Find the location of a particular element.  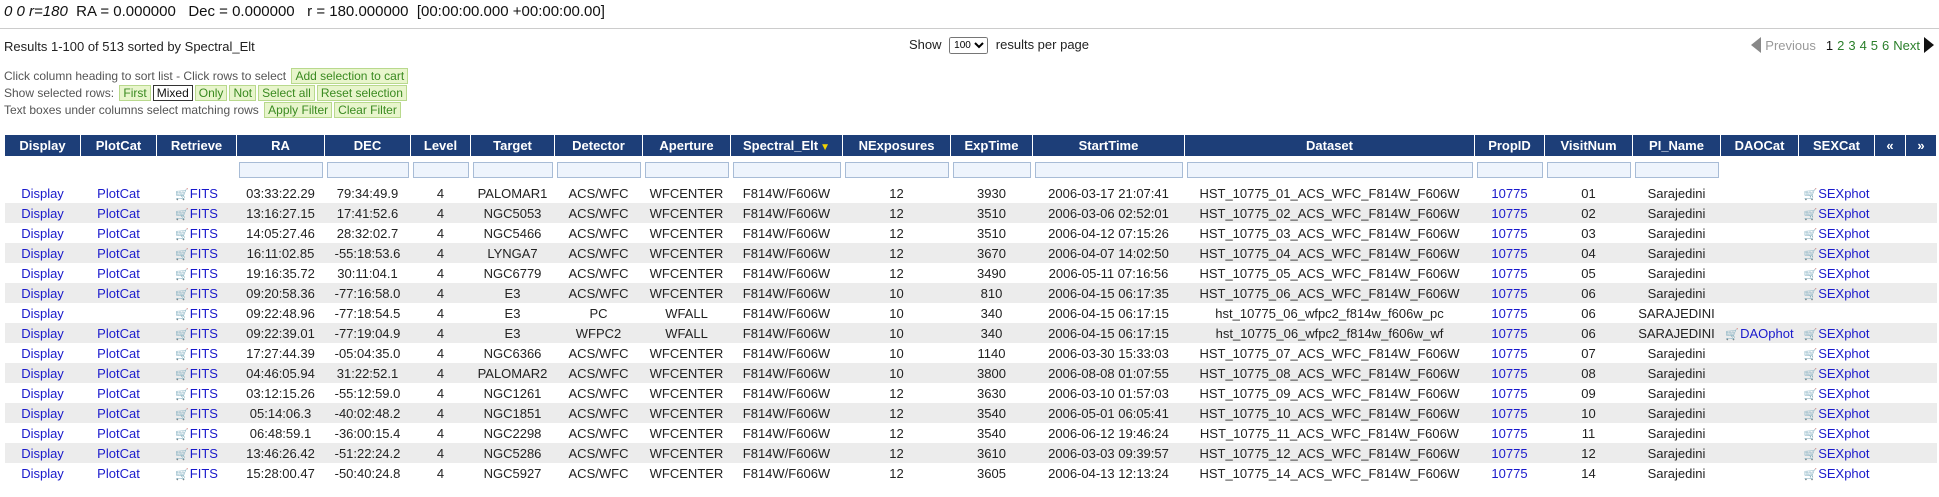

per-page-select: 100 is located at coordinates (969, 46).